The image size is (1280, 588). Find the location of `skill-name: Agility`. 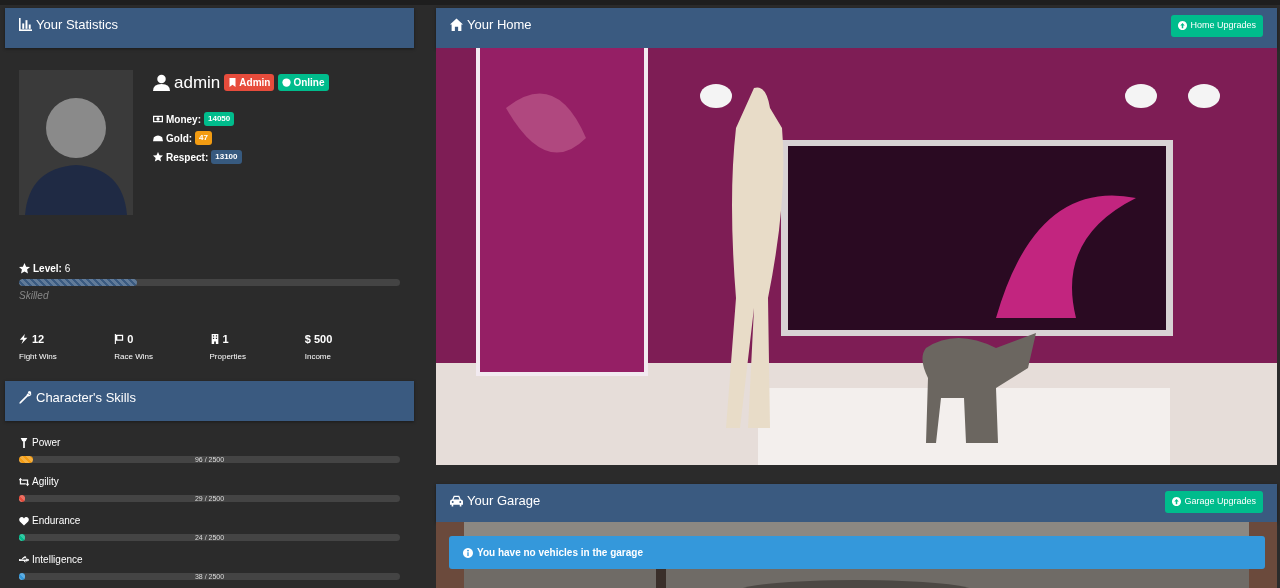

skill-name: Agility is located at coordinates (45, 482).